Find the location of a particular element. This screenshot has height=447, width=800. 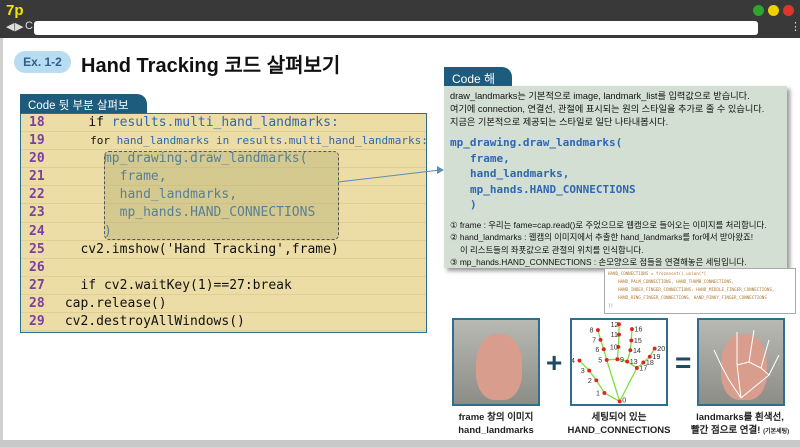

landmark-label: 4 is located at coordinates (573, 361).